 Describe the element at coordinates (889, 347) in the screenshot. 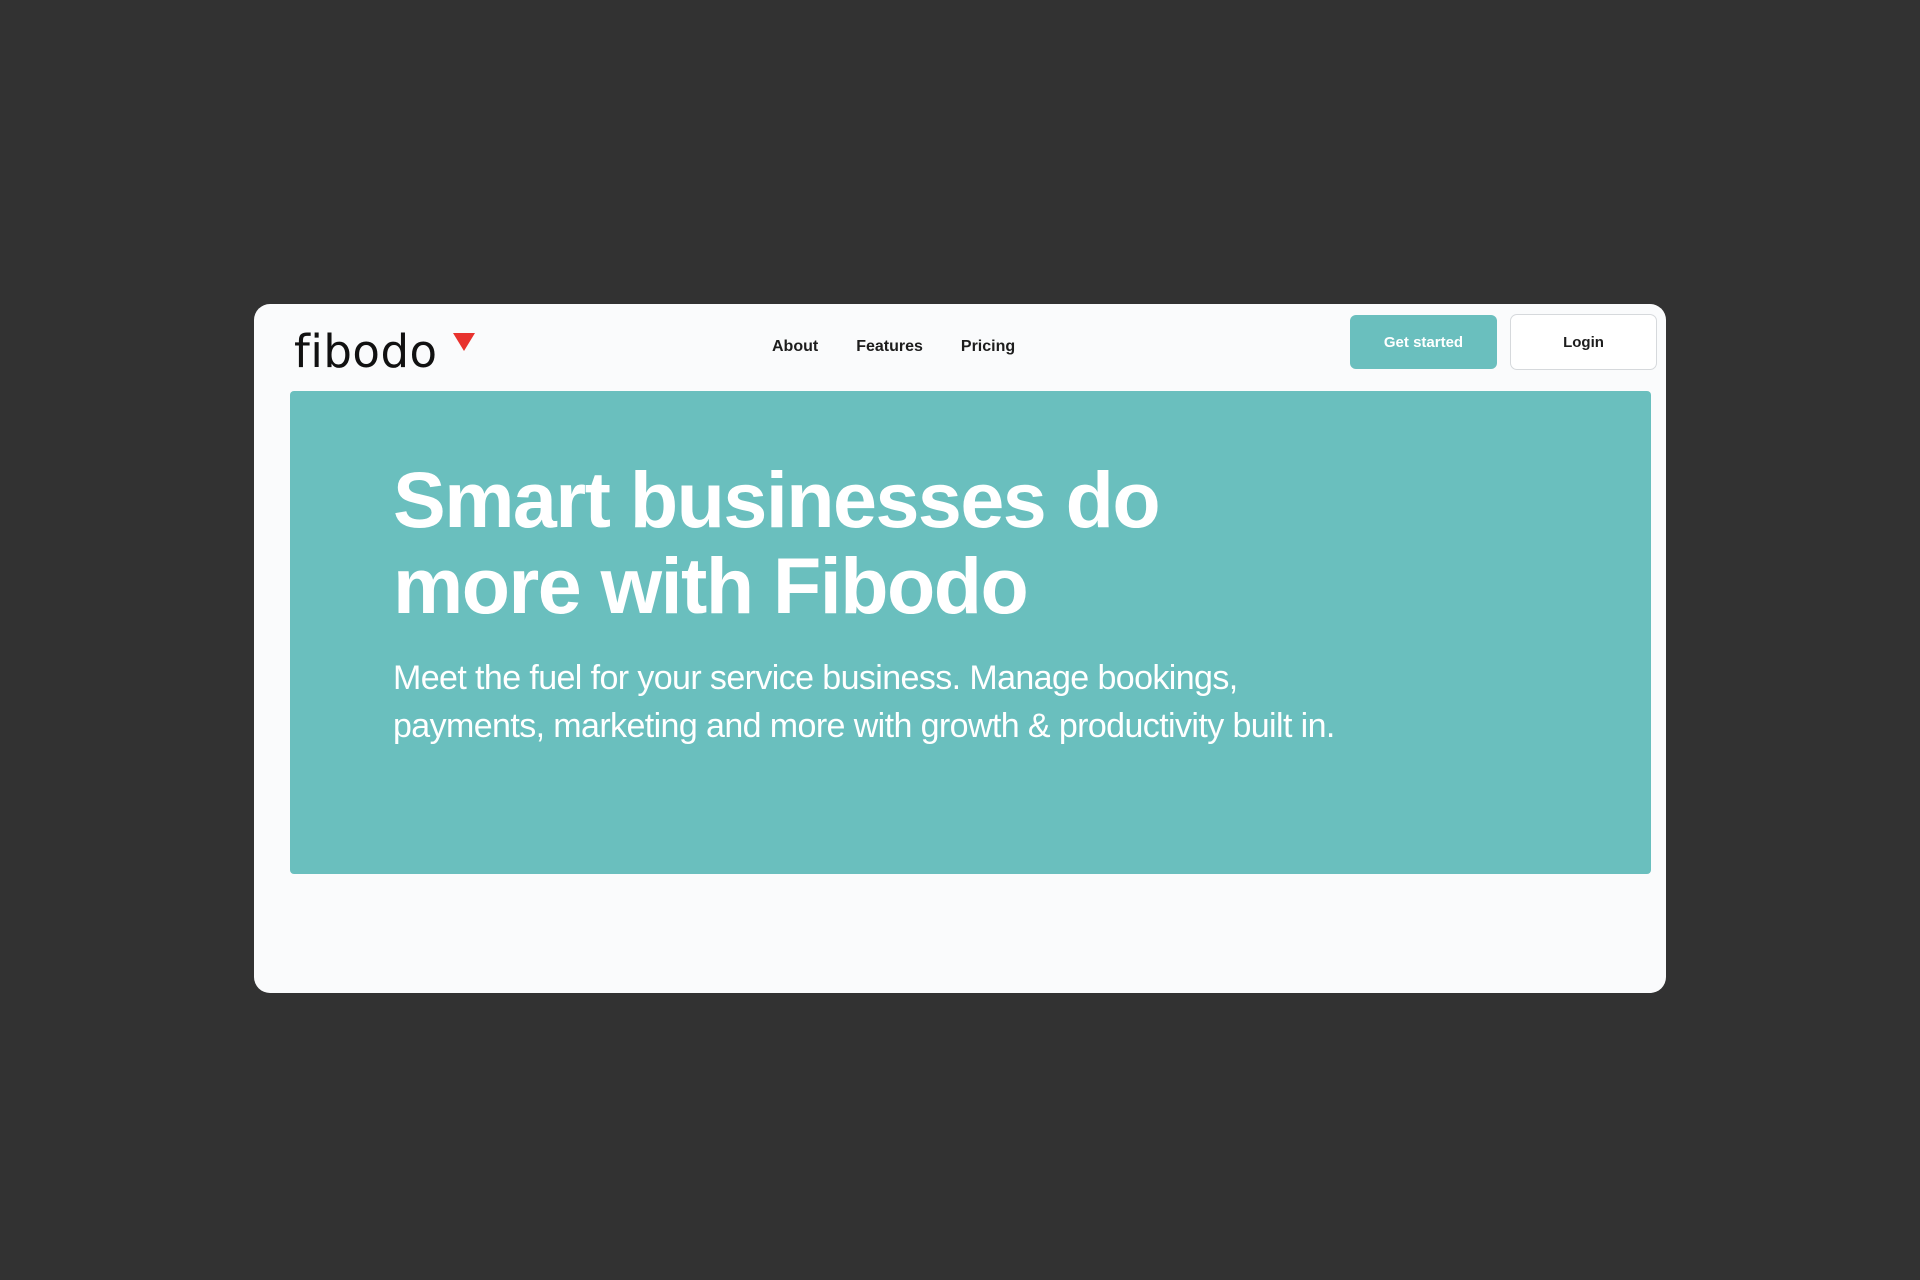

I see `nav-link-features: Features` at that location.